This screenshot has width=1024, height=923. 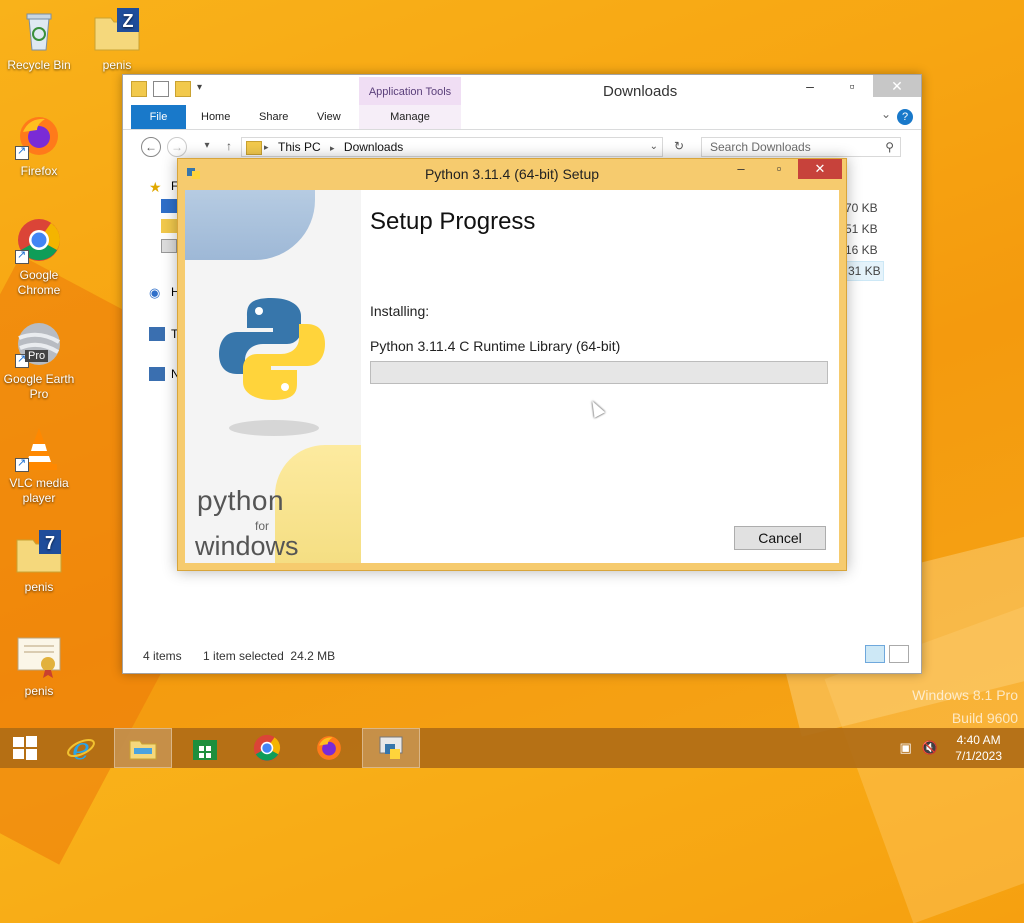 I want to click on recent-locations-icon: ▾, so click(x=207, y=147).